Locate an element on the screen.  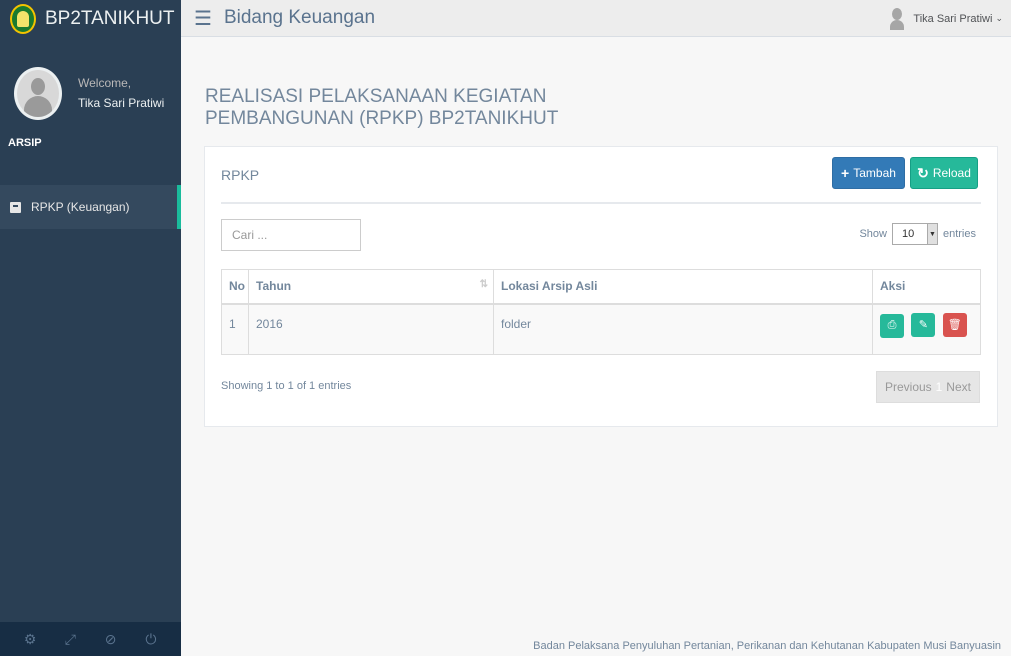
reload-button-label: Reload is located at coordinates (951, 173).